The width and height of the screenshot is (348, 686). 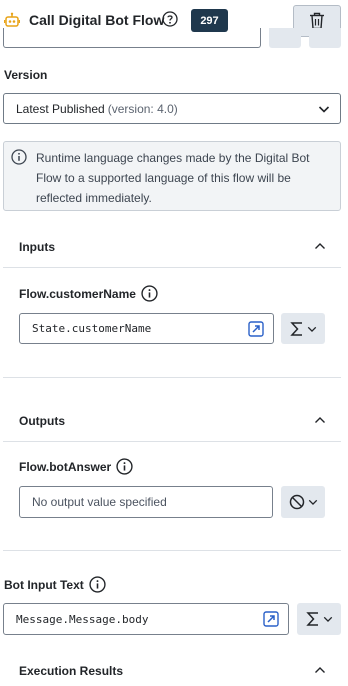 What do you see at coordinates (99, 502) in the screenshot?
I see `output-placeholder: No output value specified` at bounding box center [99, 502].